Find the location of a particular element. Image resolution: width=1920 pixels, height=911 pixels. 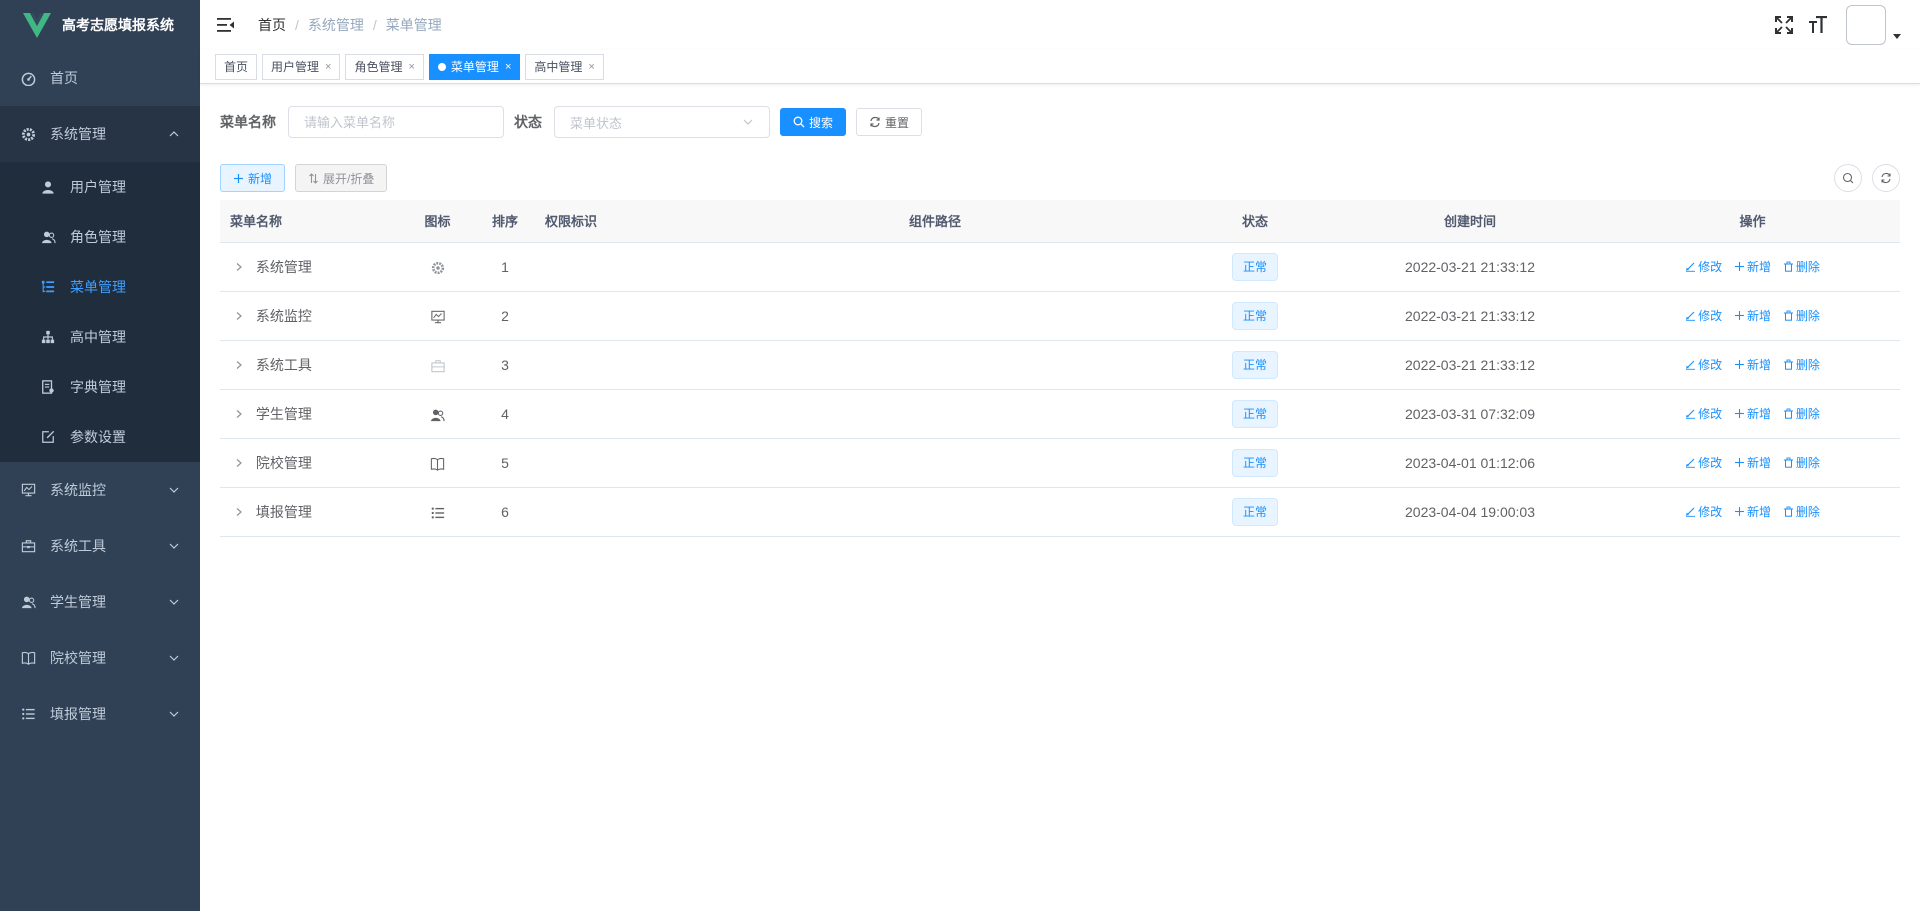

logo: 高考志愿填报系统 is located at coordinates (100, 25).